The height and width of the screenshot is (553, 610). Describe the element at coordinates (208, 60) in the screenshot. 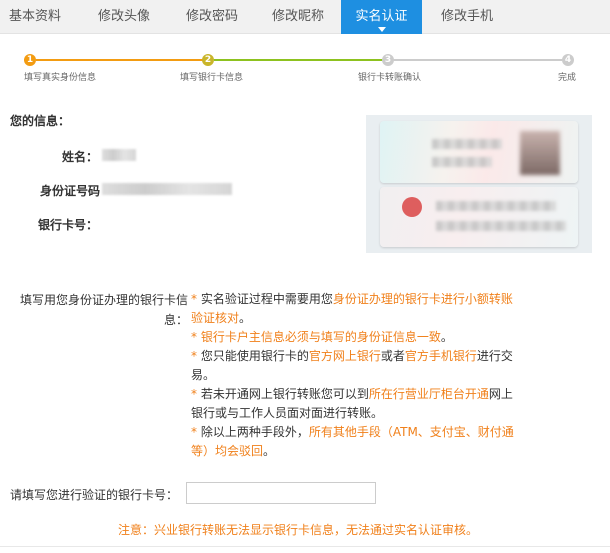

I see `step-2-dot: 2` at that location.